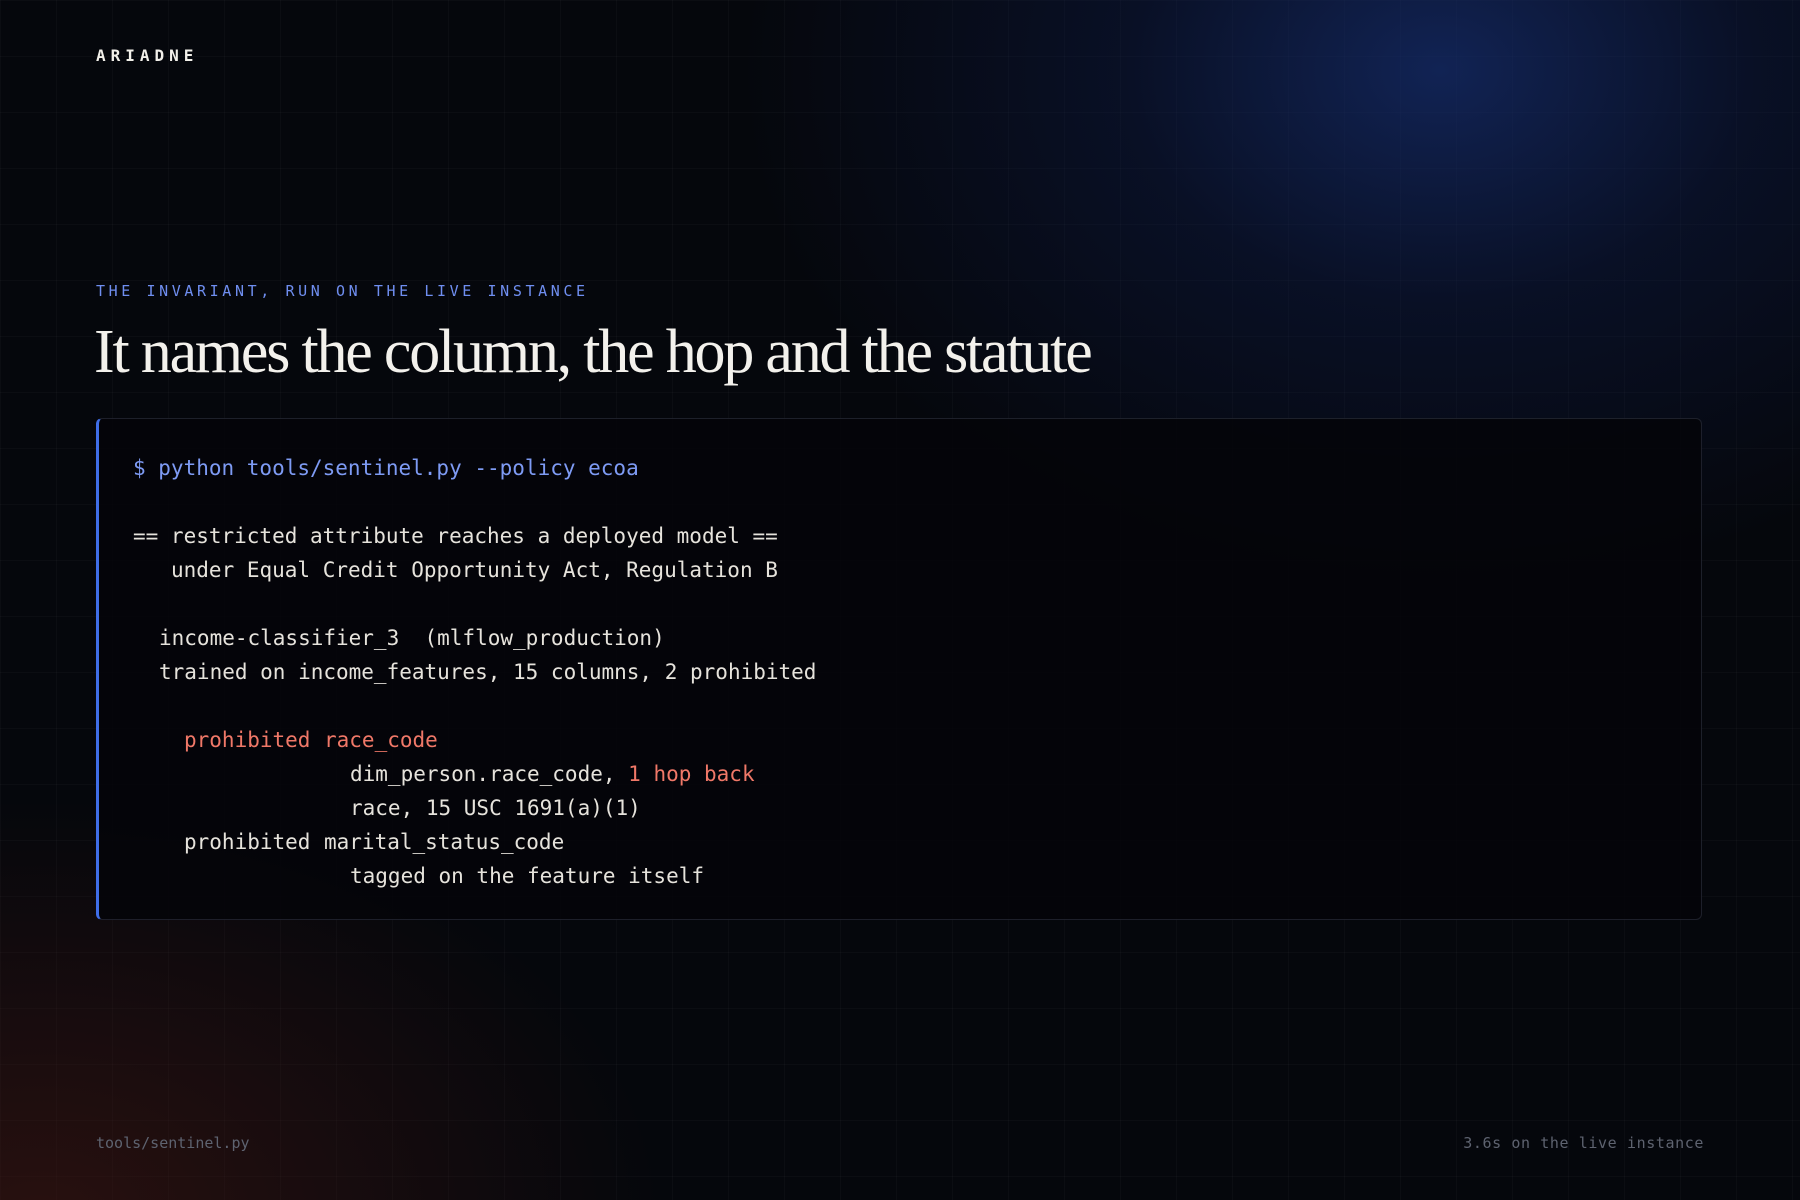 The width and height of the screenshot is (1800, 1200). I want to click on footer-source: tools/sentinel.py, so click(173, 1143).